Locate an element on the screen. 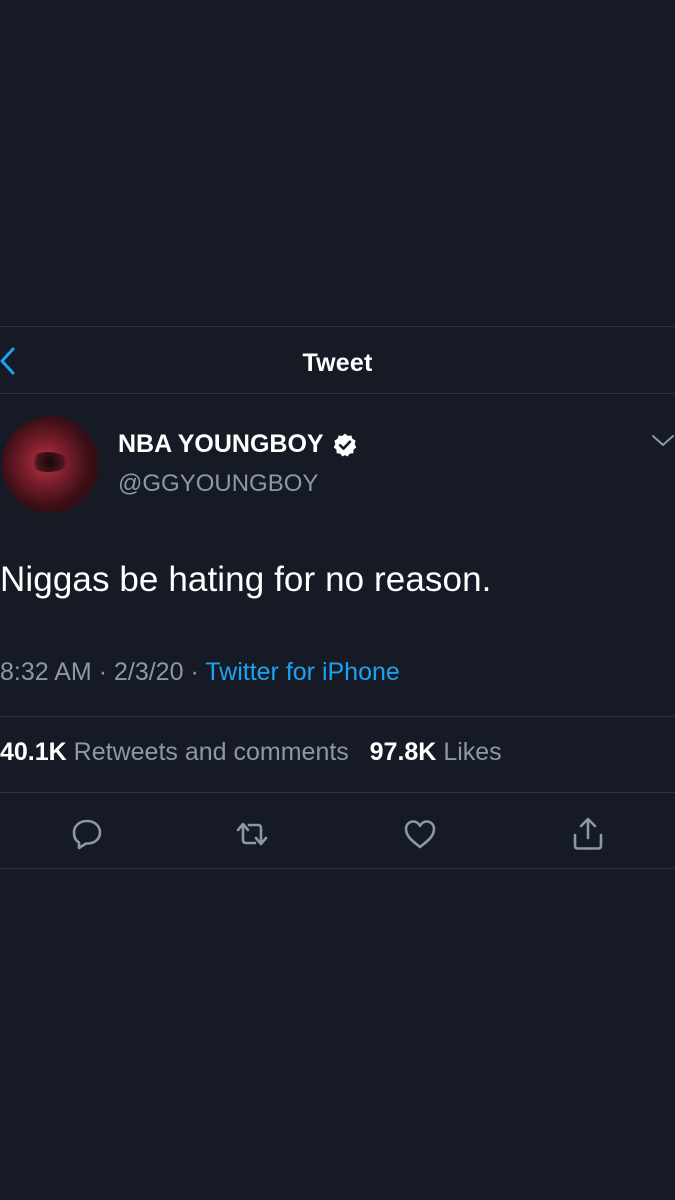  heart-icon is located at coordinates (420, 834).